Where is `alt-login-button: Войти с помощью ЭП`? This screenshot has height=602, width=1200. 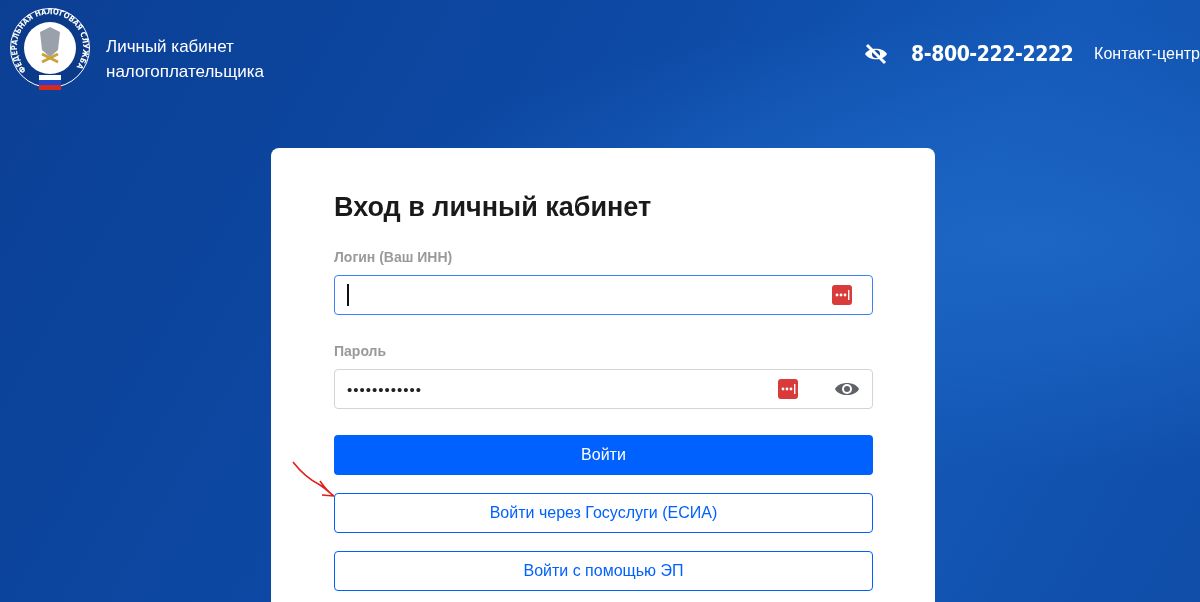 alt-login-button: Войти с помощью ЭП is located at coordinates (603, 571).